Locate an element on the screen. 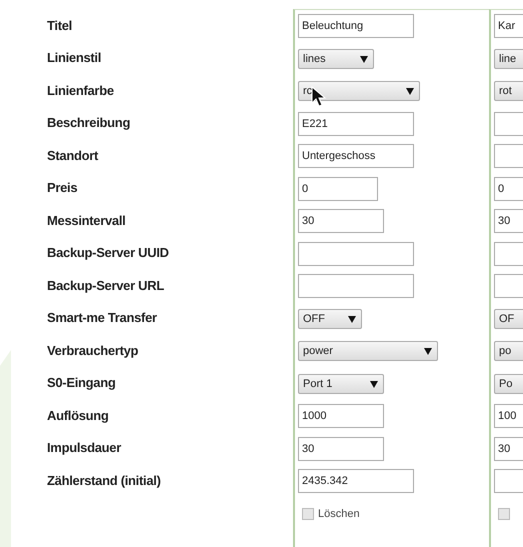 This screenshot has width=523, height=547. text-field: 1000 is located at coordinates (341, 416).